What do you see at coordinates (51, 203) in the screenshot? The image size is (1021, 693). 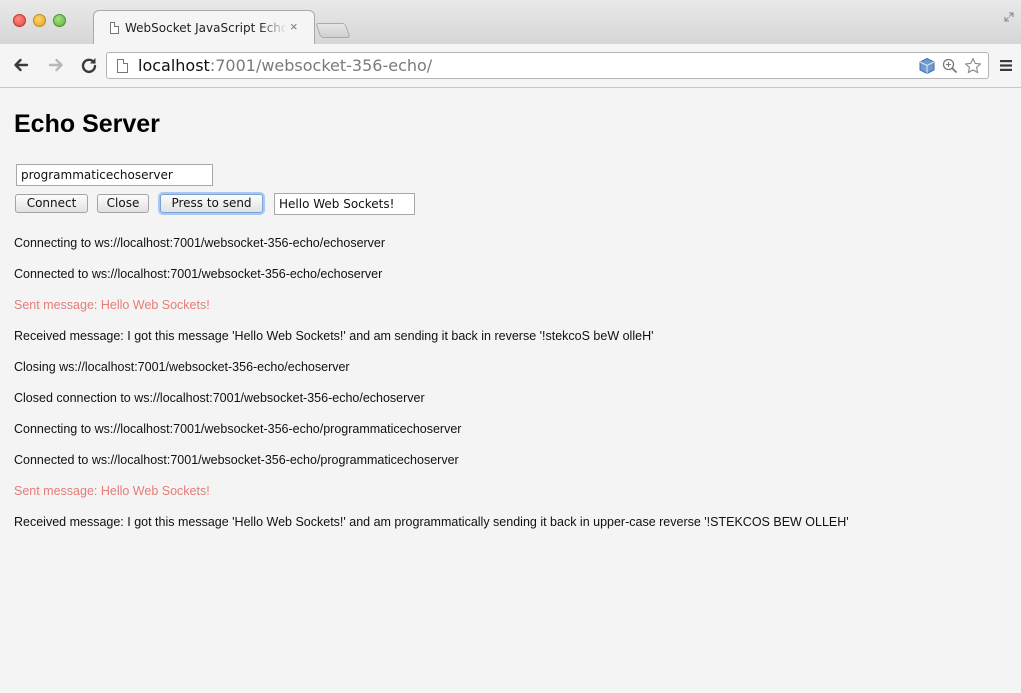 I see `connect-button: Connect` at bounding box center [51, 203].